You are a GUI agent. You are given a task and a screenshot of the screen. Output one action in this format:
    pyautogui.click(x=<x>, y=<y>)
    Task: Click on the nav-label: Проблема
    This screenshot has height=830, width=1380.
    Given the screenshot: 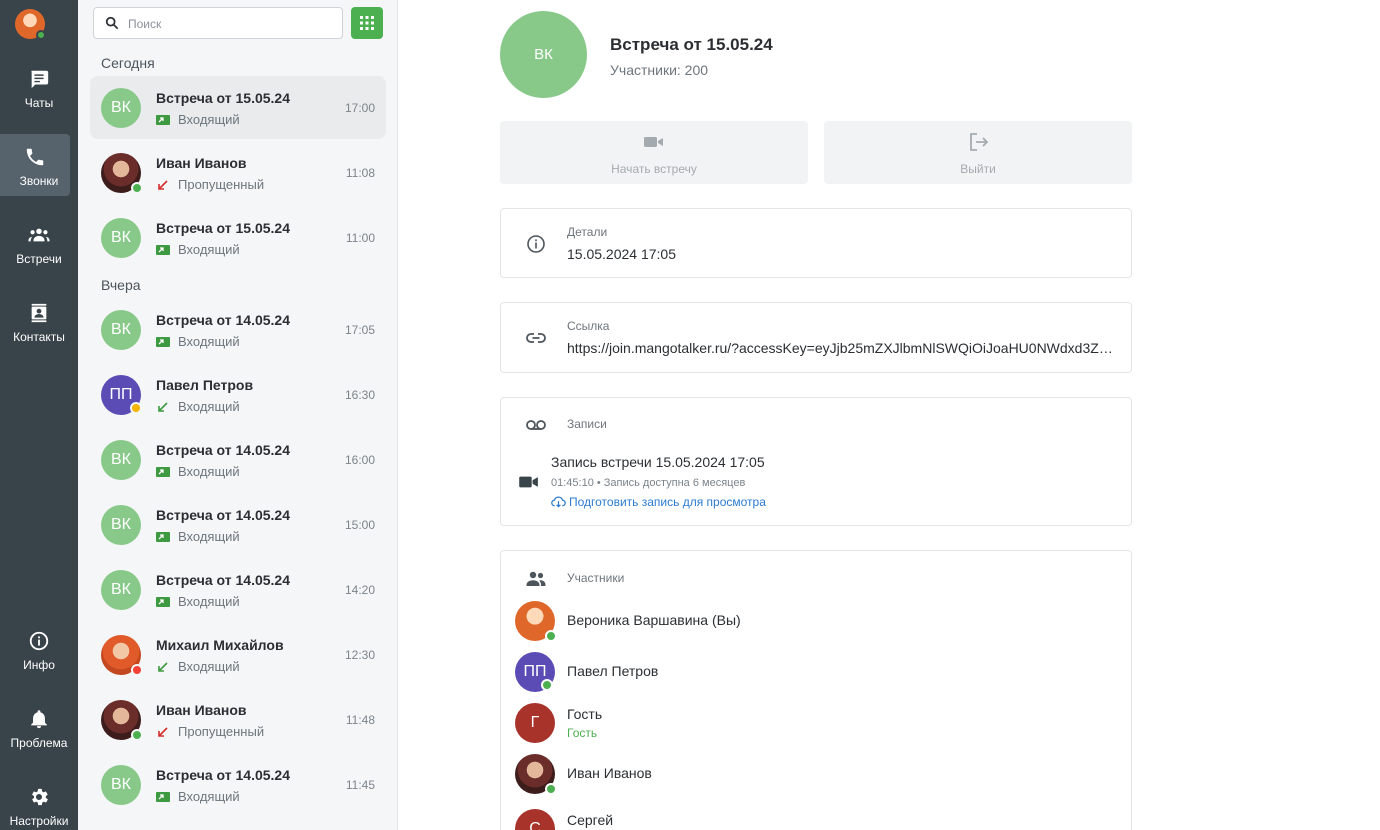 What is the action you would take?
    pyautogui.click(x=39, y=743)
    